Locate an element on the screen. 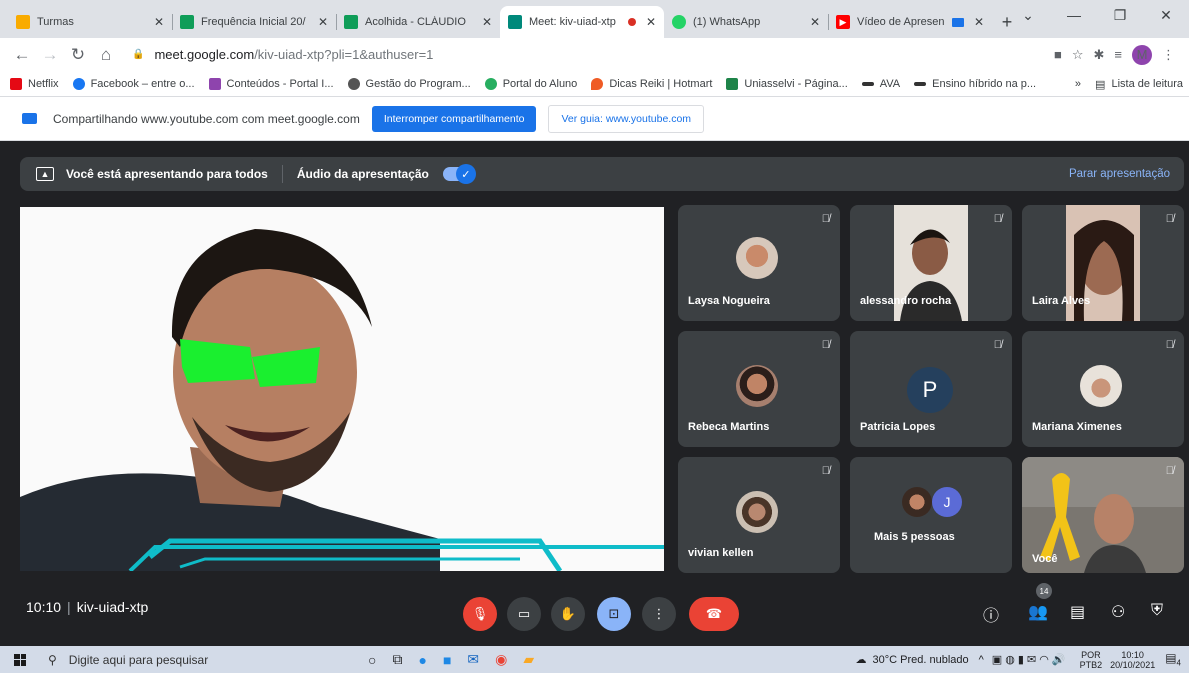 This screenshot has height=673, width=1189. browser-tab-frequencia: Frequência Inicial 20/ ✕ is located at coordinates (254, 22).